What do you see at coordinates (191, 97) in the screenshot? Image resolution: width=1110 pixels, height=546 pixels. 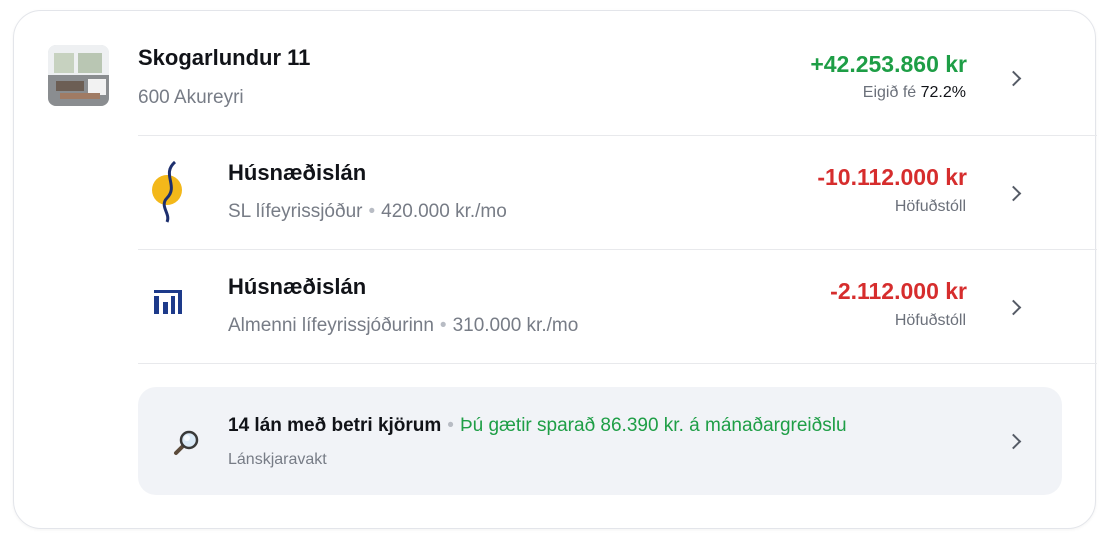 I see `property-address: 600 Akureyri` at bounding box center [191, 97].